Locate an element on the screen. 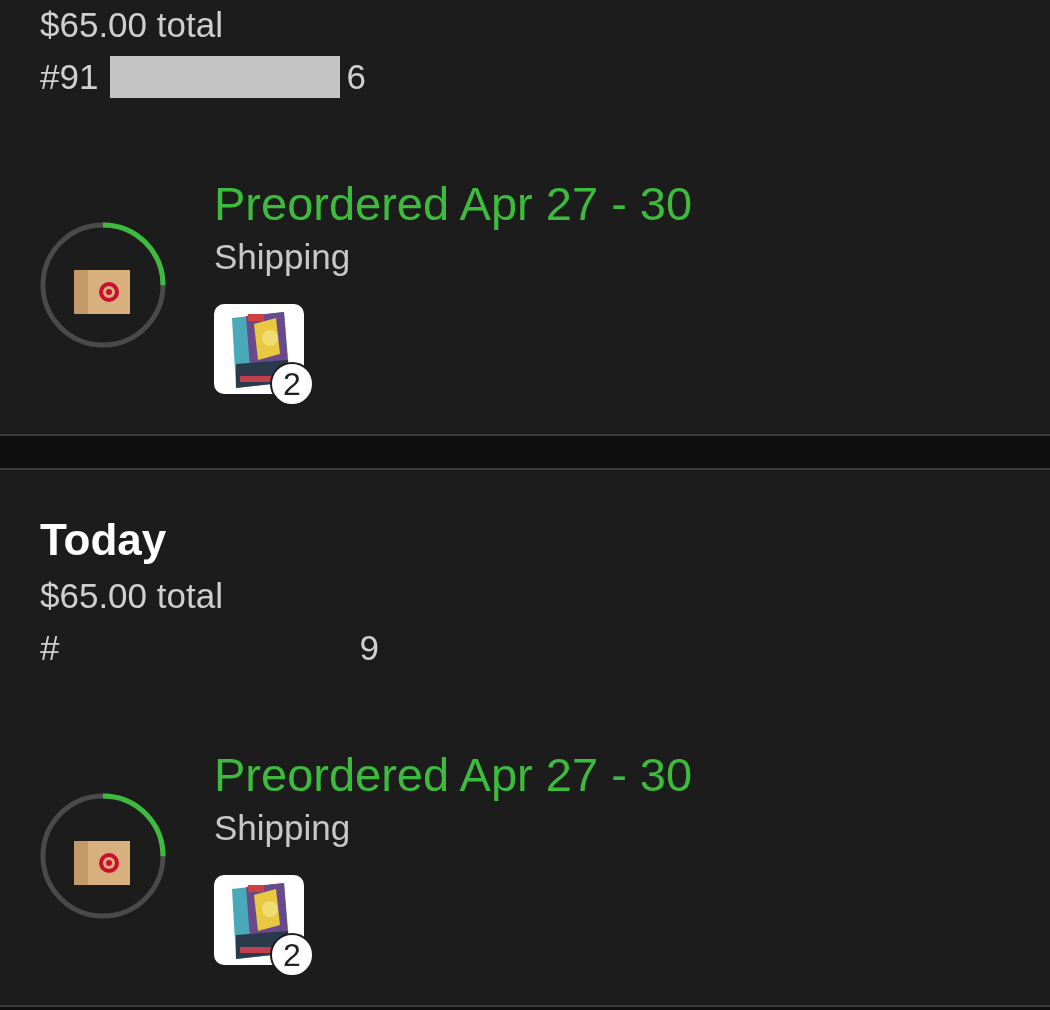  order-number: 6 is located at coordinates (356, 77).